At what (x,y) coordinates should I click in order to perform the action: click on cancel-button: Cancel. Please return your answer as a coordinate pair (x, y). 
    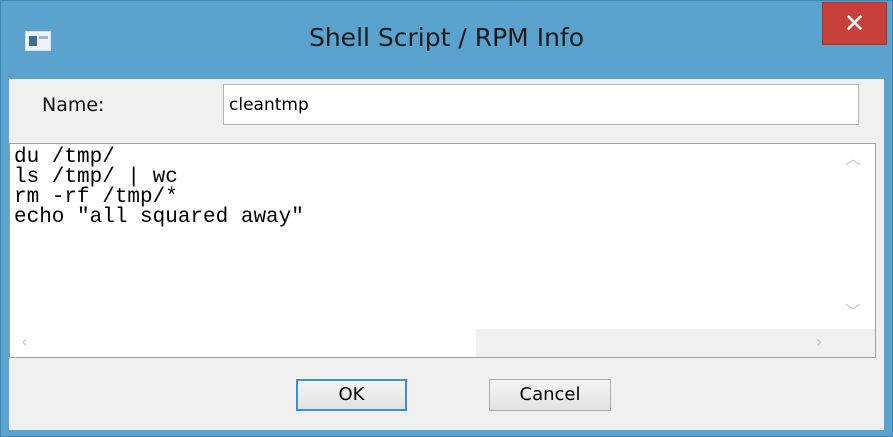
    Looking at the image, I should click on (550, 395).